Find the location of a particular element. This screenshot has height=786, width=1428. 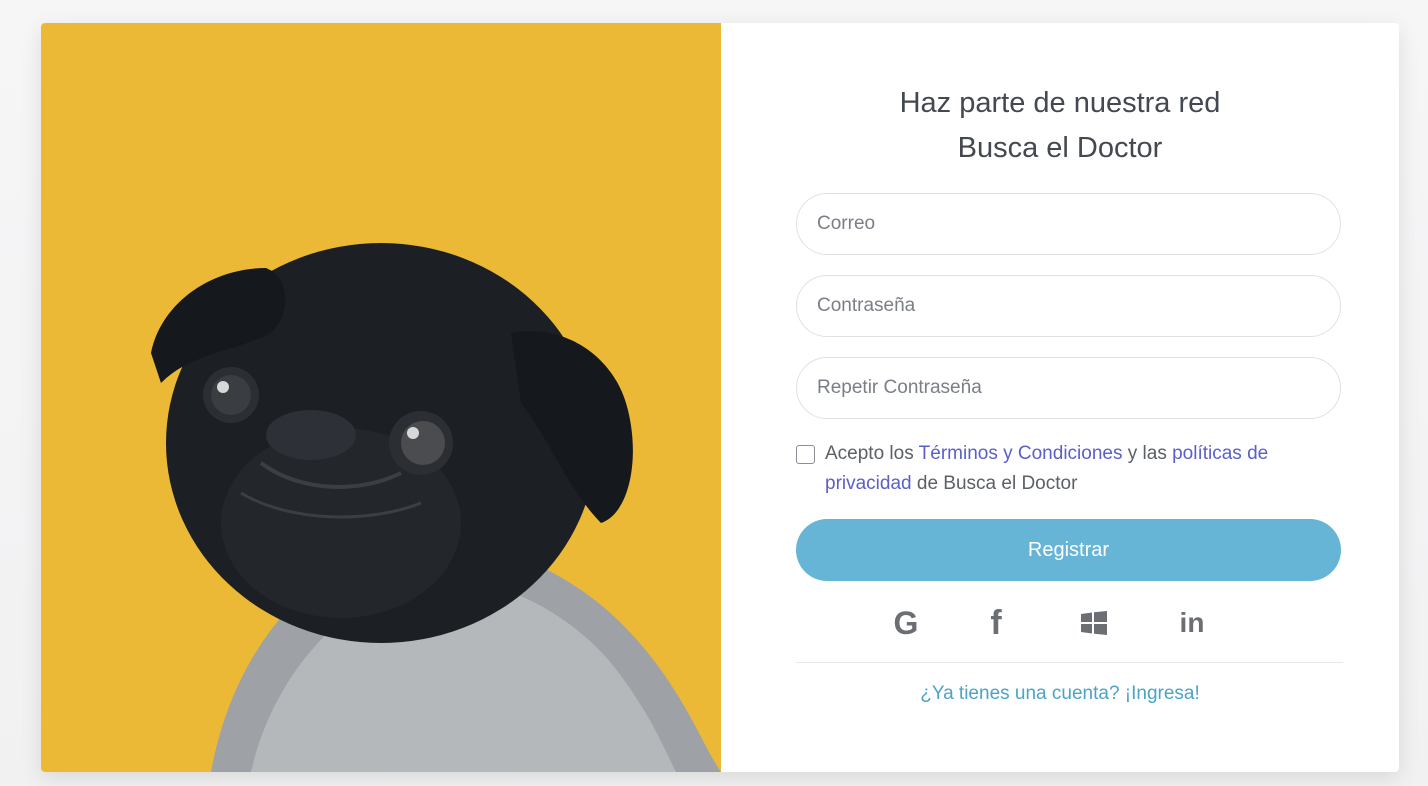

terms-suffix: de Busca el Doctor is located at coordinates (994, 483).